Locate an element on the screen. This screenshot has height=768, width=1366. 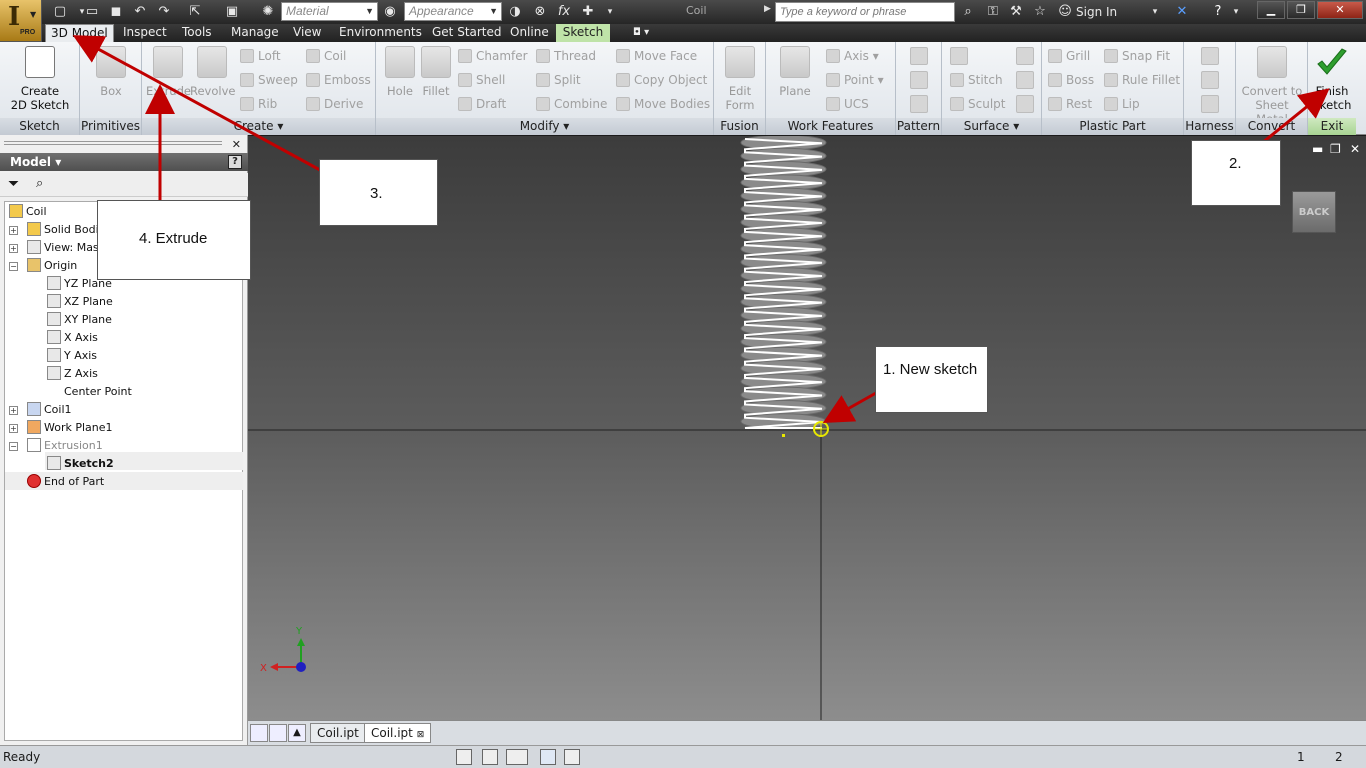
ucs-button: UCS is located at coordinates (847, 104).